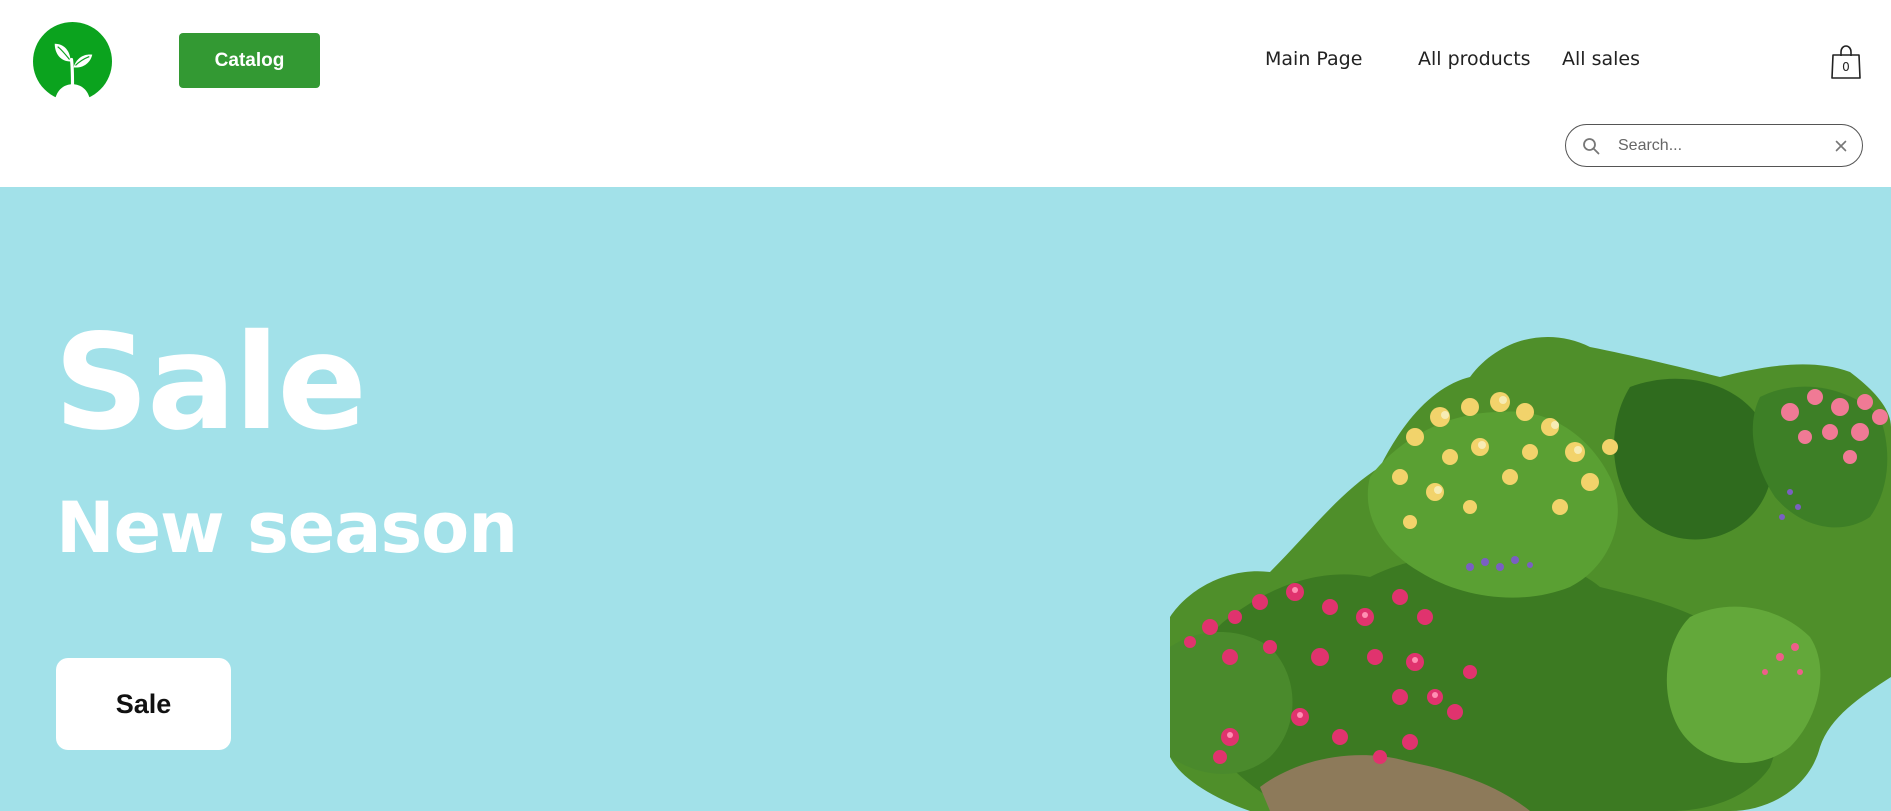 The image size is (1891, 811). Describe the element at coordinates (287, 528) in the screenshot. I see `hero-subtitle: New season` at that location.